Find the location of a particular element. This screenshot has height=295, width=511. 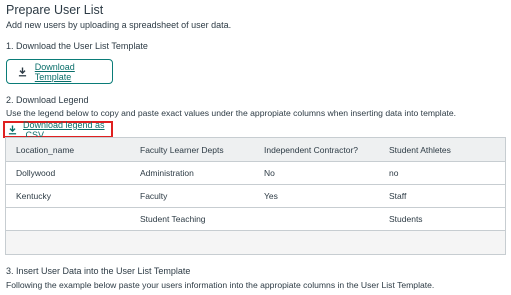

download-template-button: Download Template is located at coordinates (59, 71).